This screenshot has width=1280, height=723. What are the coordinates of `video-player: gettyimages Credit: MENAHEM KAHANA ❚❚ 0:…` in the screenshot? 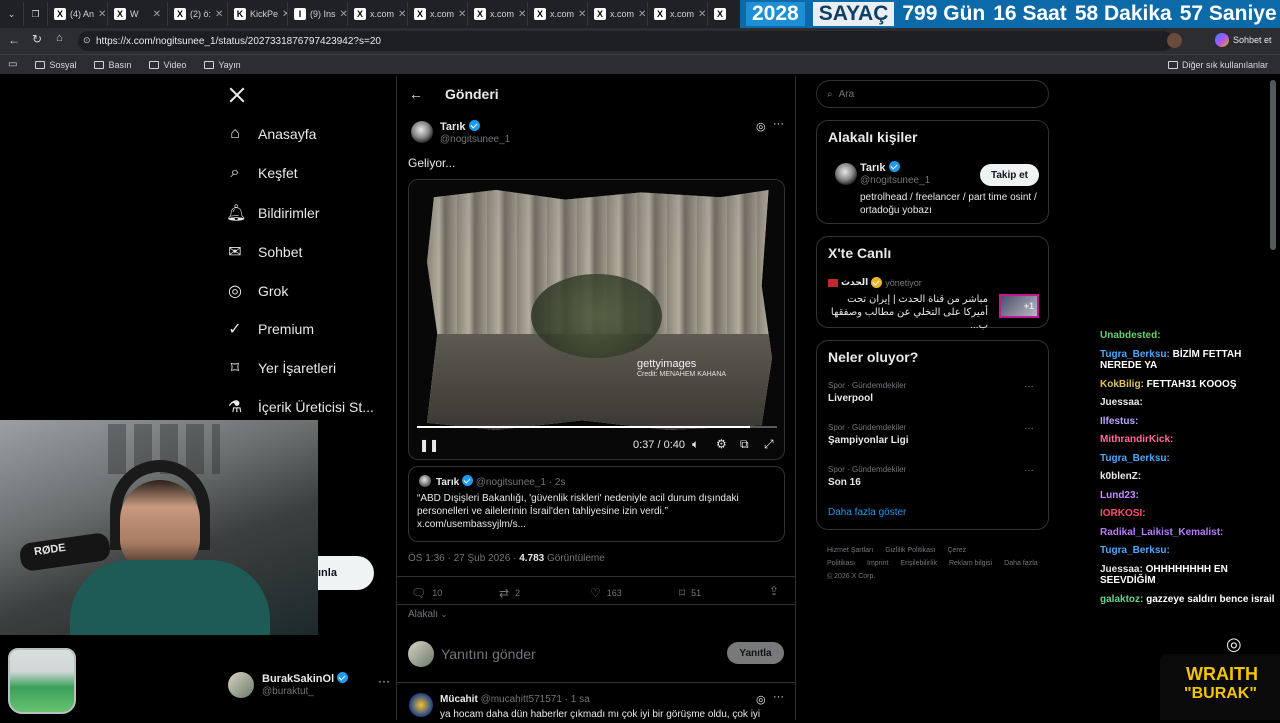 It's located at (596, 319).